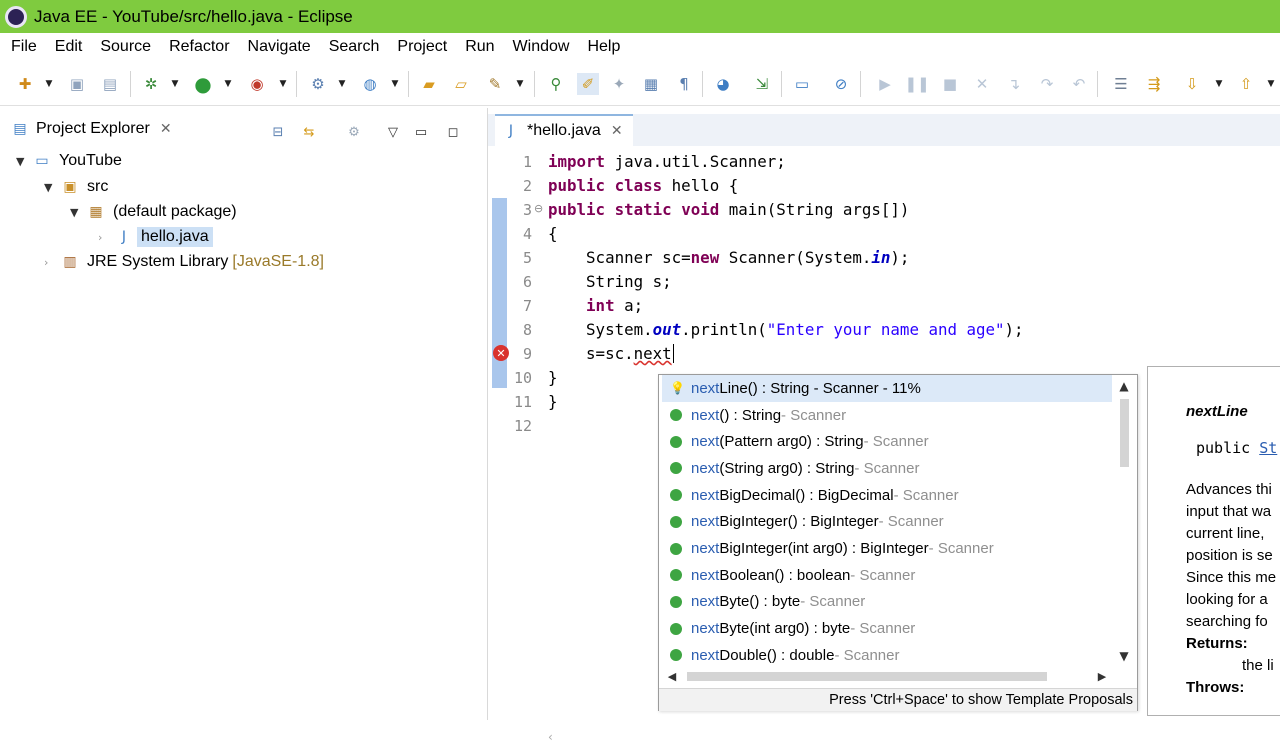 This screenshot has height=750, width=1280. Describe the element at coordinates (538, 208) in the screenshot. I see `fold-icon: ⊖` at that location.